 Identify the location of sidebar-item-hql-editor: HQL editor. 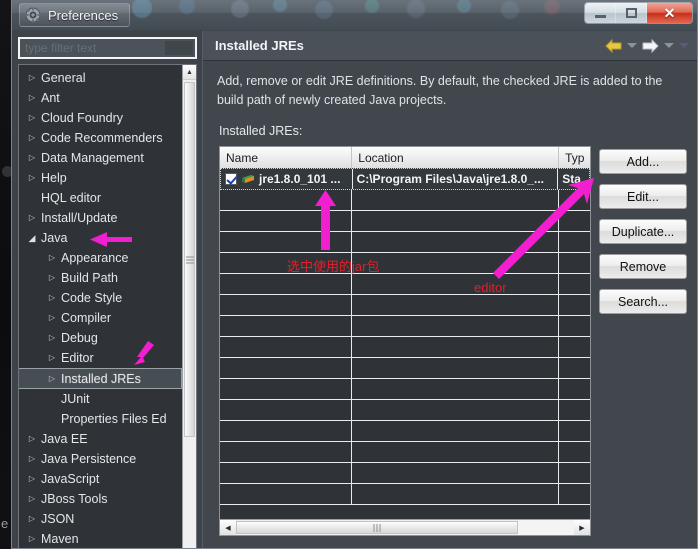
(100, 198).